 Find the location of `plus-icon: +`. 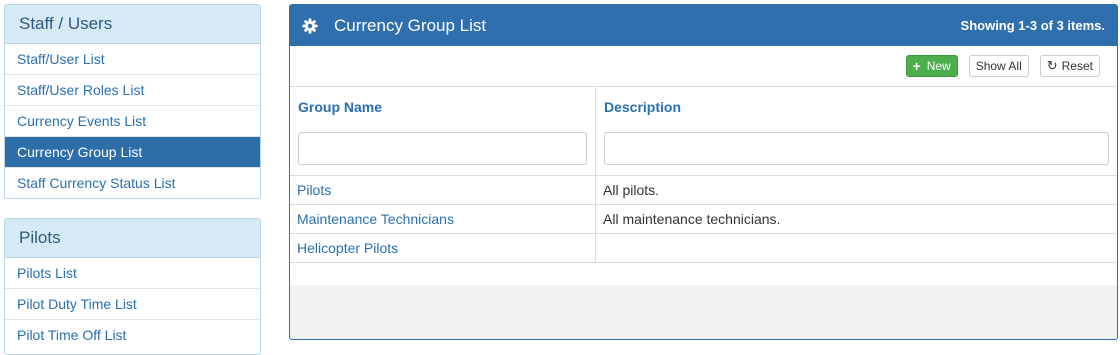

plus-icon: + is located at coordinates (916, 66).